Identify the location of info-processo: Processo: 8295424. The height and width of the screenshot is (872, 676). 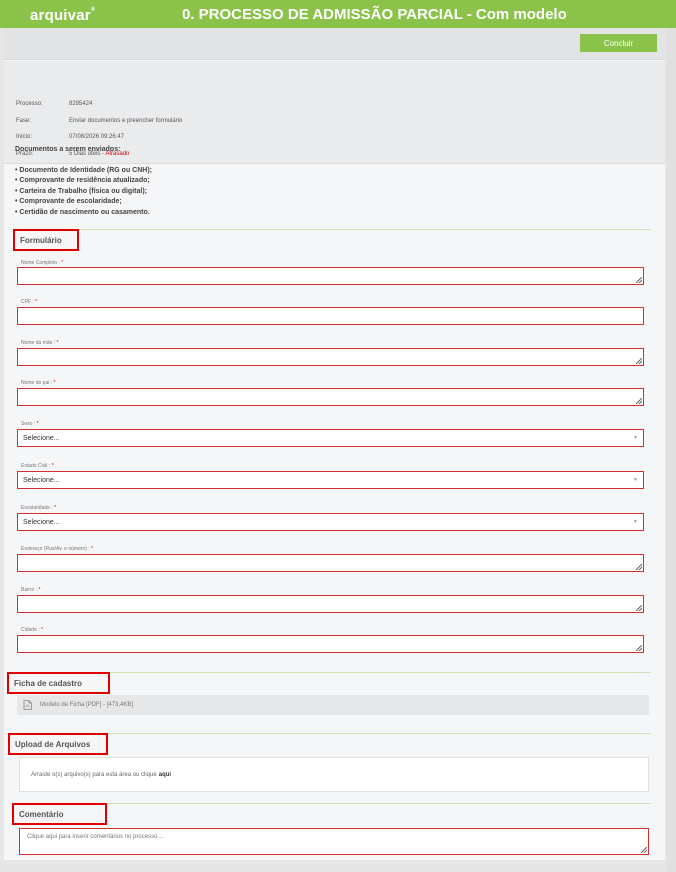
(54, 104).